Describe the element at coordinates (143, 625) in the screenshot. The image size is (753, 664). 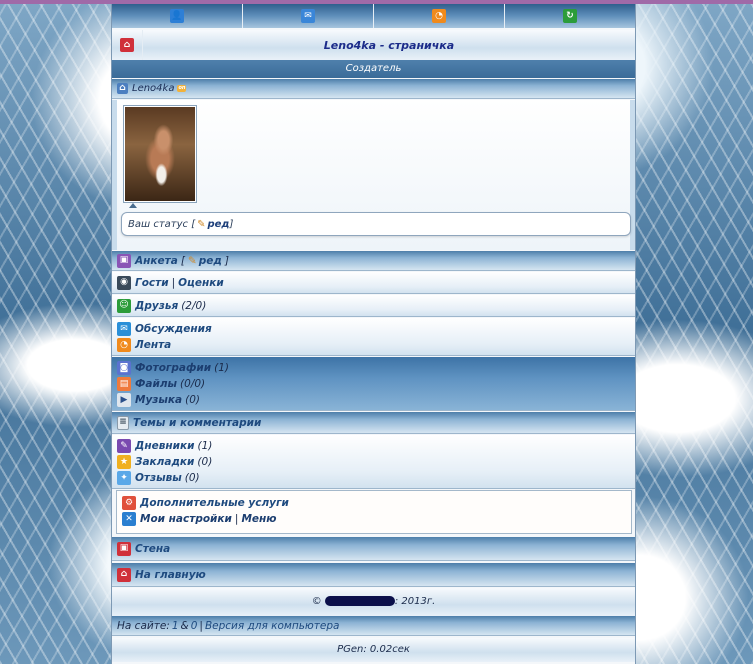
I see `online-label: На сайте:` at that location.